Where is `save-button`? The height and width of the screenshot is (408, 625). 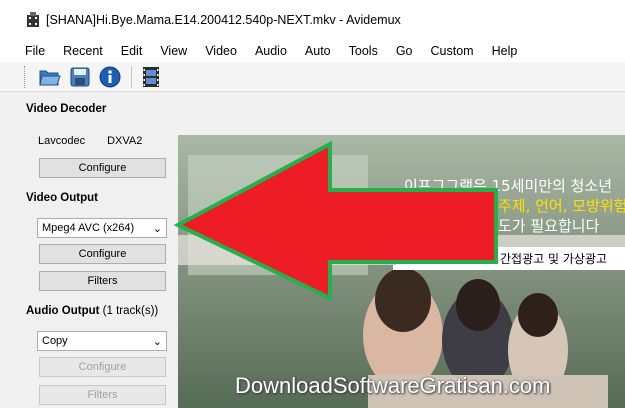
save-button is located at coordinates (80, 77).